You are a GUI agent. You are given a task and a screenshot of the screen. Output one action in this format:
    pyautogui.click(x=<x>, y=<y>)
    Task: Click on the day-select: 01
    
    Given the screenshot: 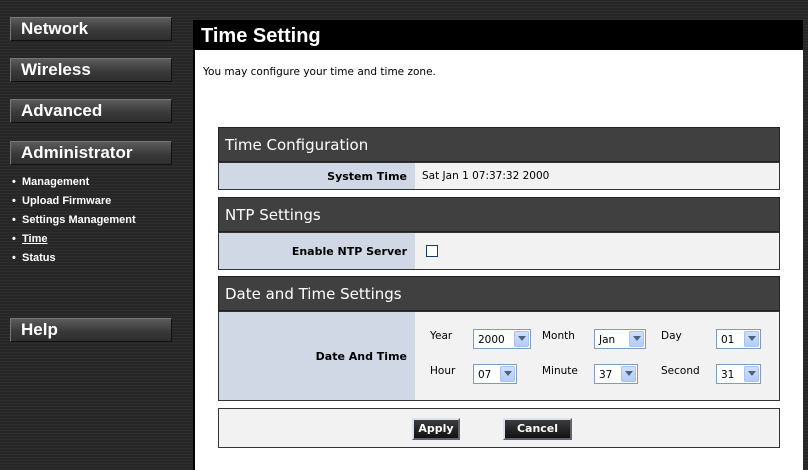 What is the action you would take?
    pyautogui.click(x=738, y=339)
    